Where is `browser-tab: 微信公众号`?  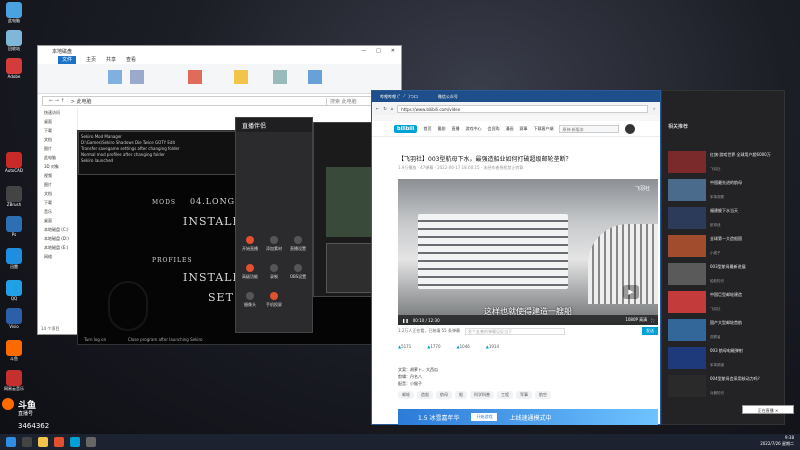 browser-tab: 微信公众号 is located at coordinates (448, 97).